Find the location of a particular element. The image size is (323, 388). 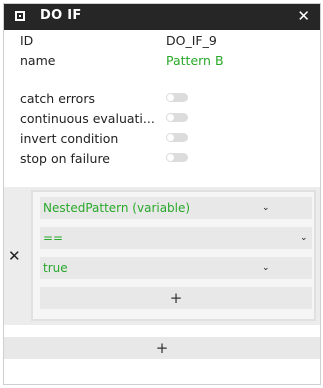

toggle-continuous-evaluation is located at coordinates (177, 117).